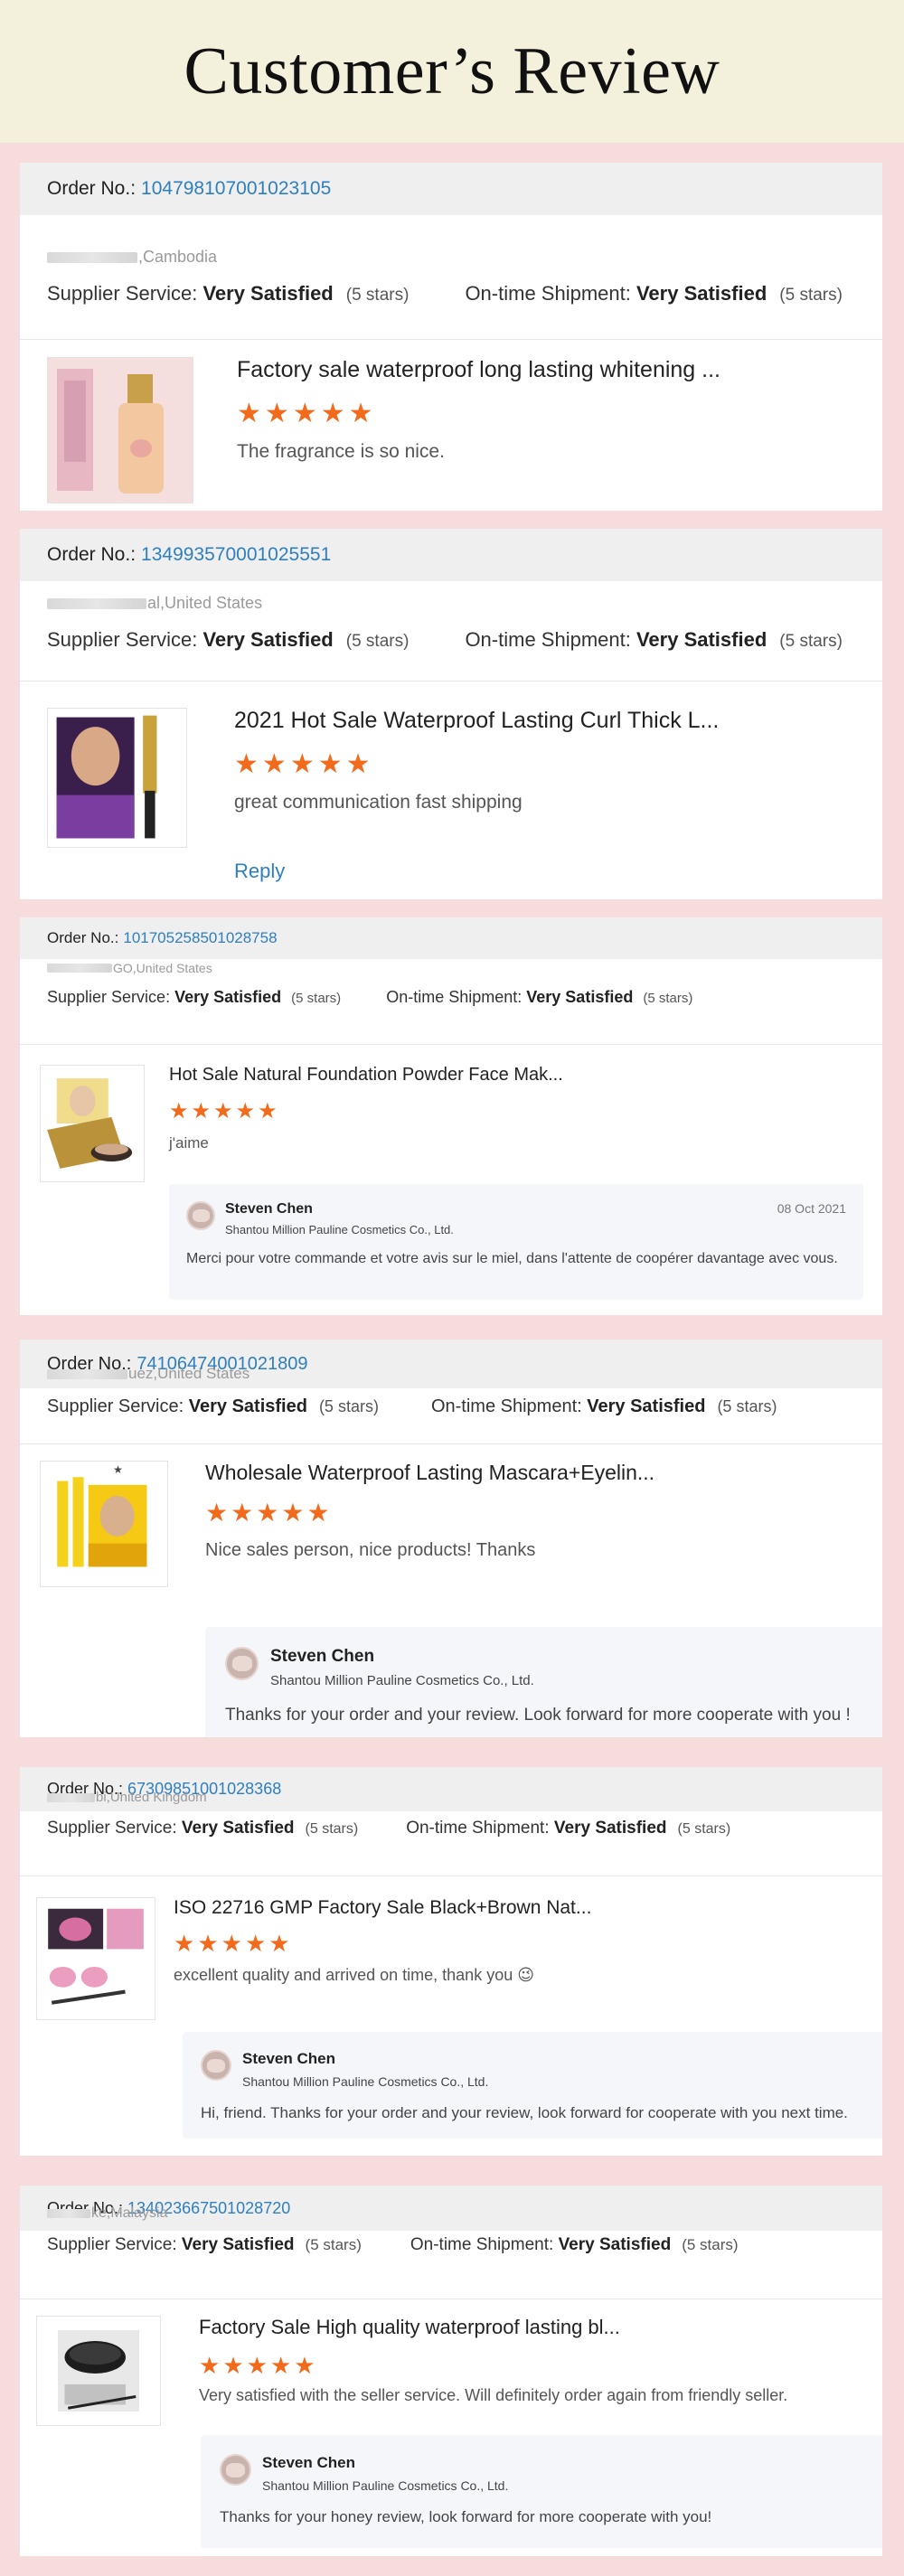 The width and height of the screenshot is (904, 2576). I want to click on order-bar: Order No.: 101705258501028758, so click(451, 938).